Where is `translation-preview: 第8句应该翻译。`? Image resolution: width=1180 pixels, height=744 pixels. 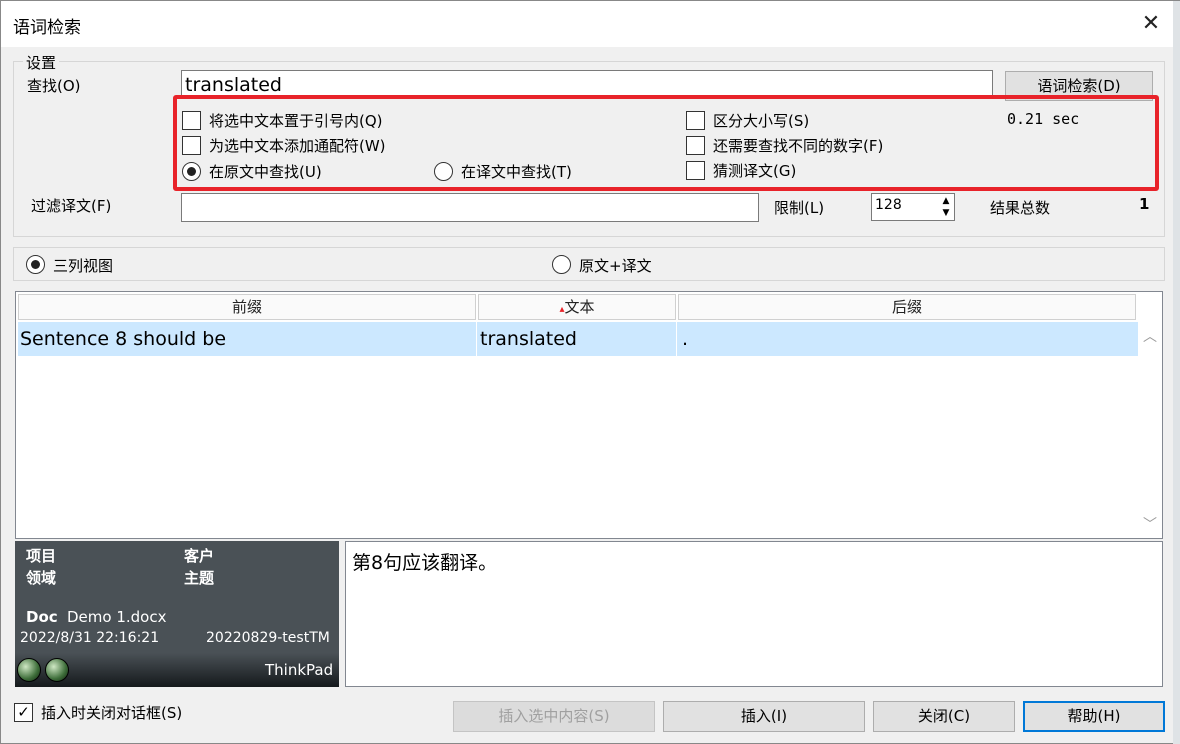 translation-preview: 第8句应该翻译。 is located at coordinates (754, 614).